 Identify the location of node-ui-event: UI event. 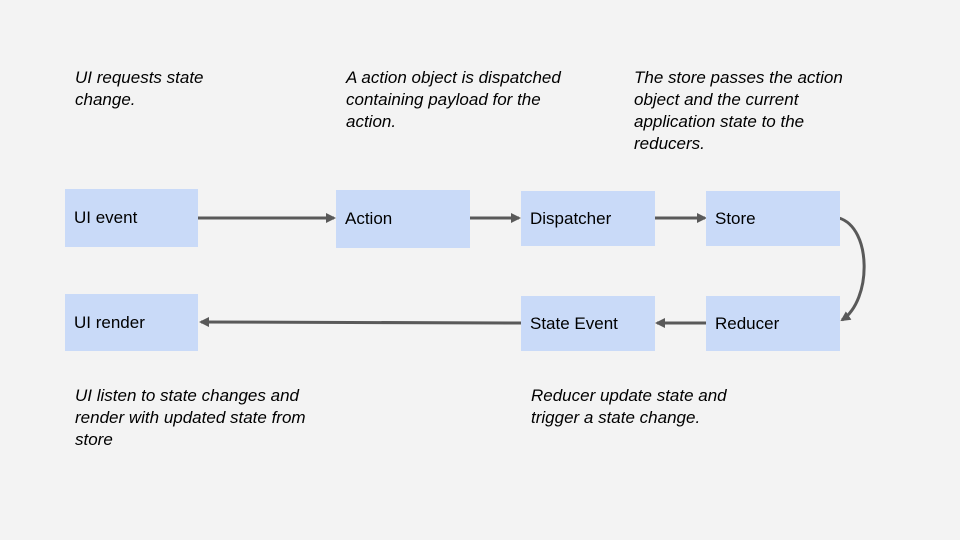
(131, 218).